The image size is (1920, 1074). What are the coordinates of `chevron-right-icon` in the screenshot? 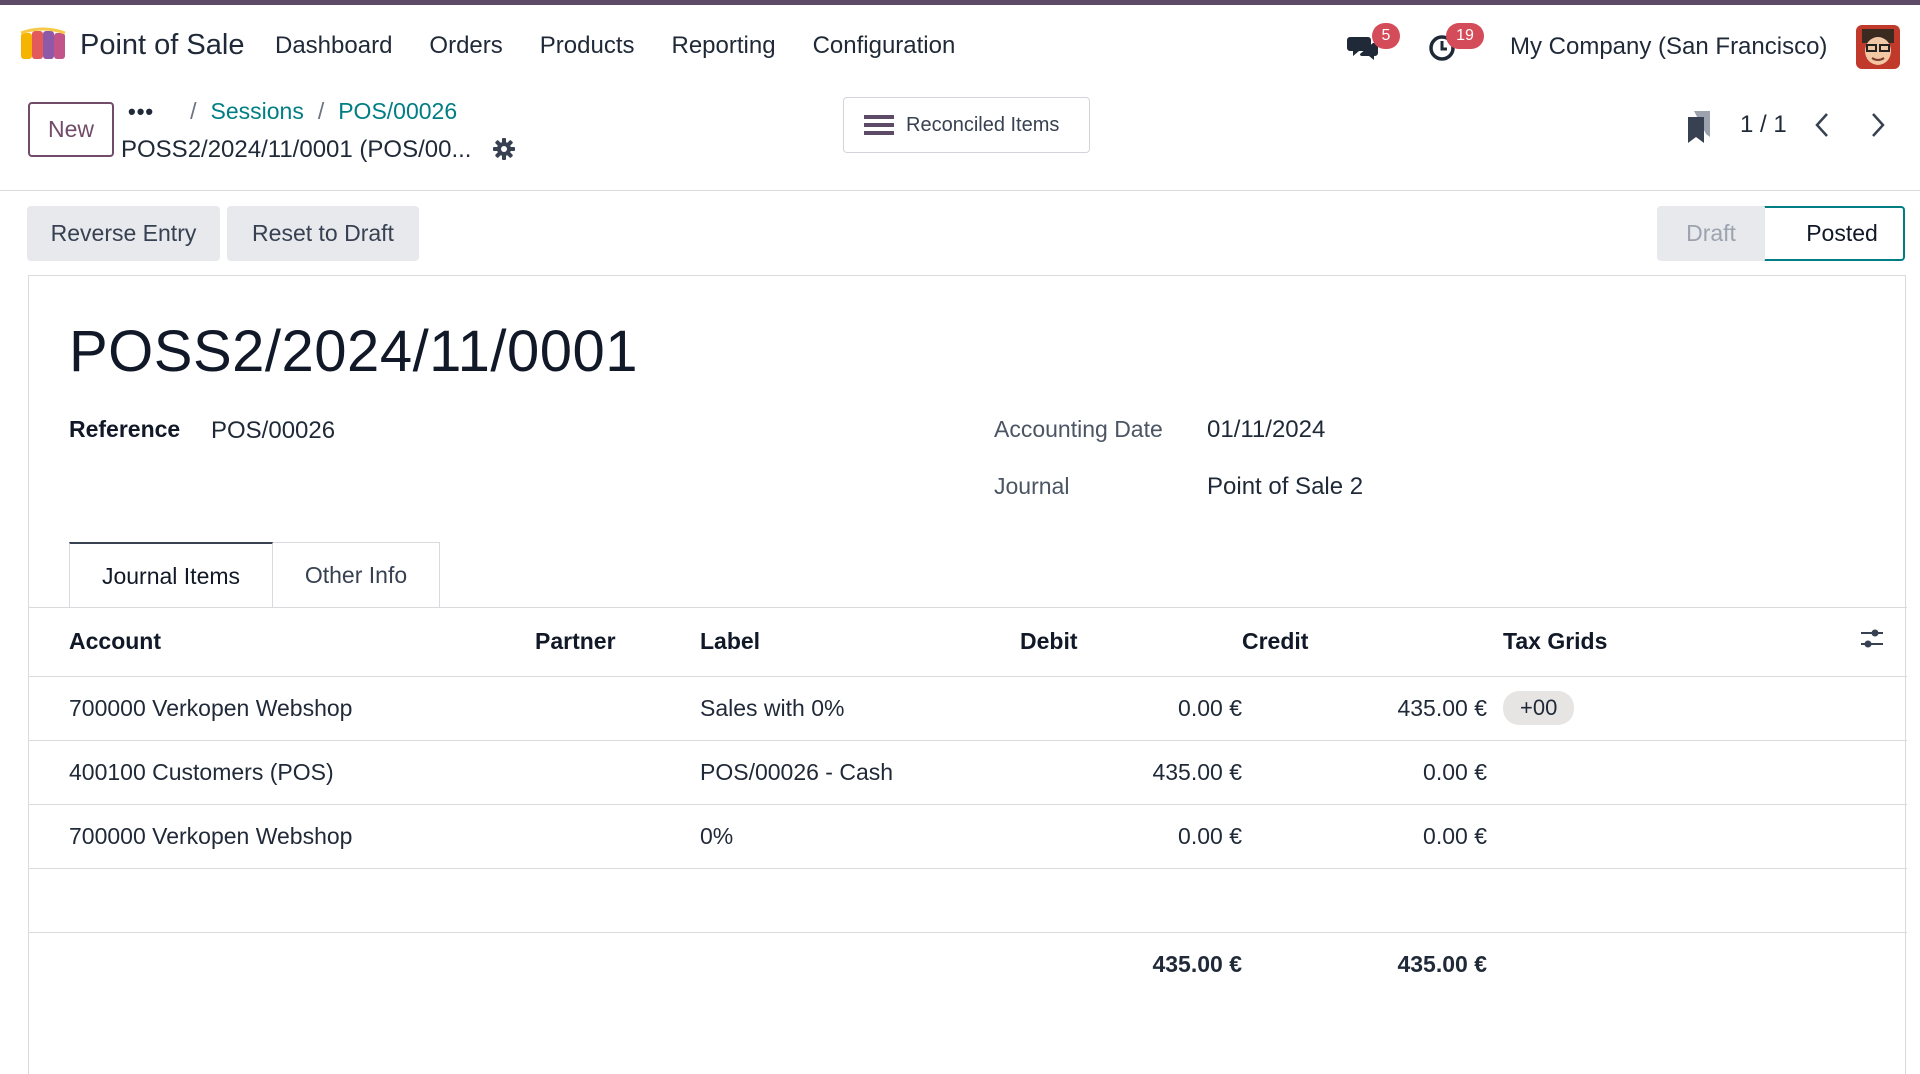 It's located at (1878, 125).